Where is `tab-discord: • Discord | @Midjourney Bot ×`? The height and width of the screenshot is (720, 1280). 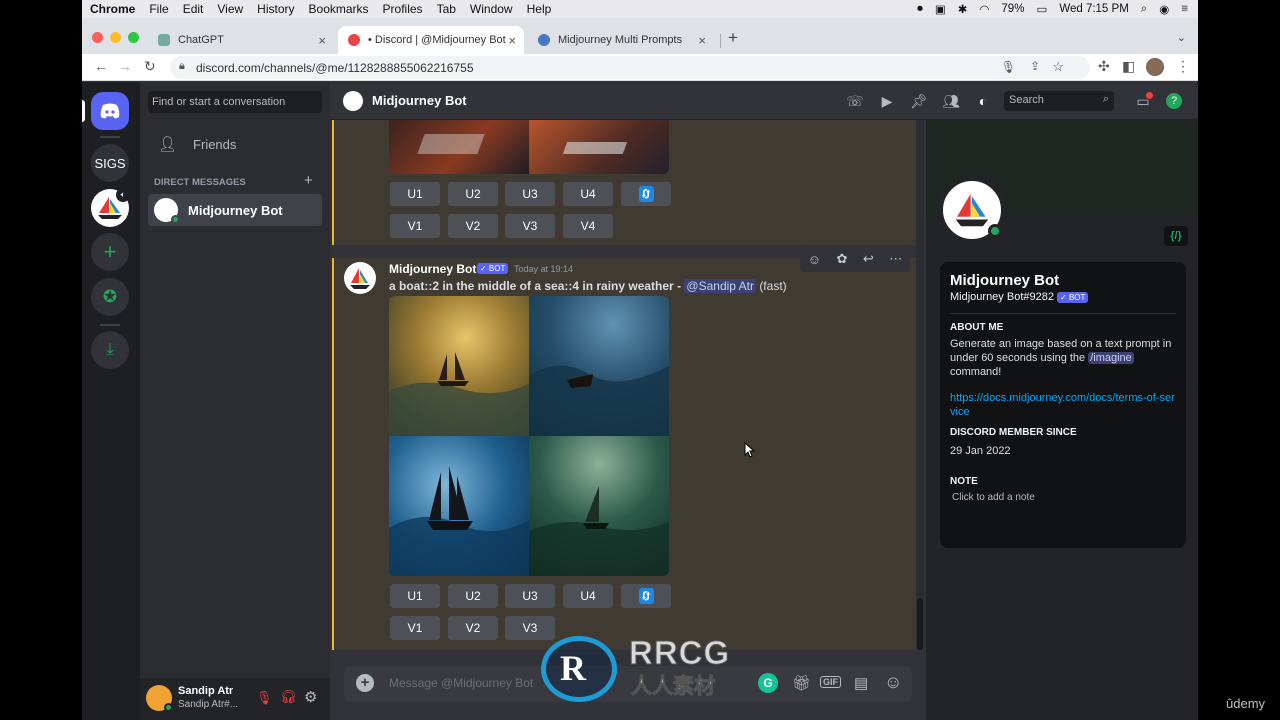
tab-discord: • Discord | @Midjourney Bot × is located at coordinates (431, 40).